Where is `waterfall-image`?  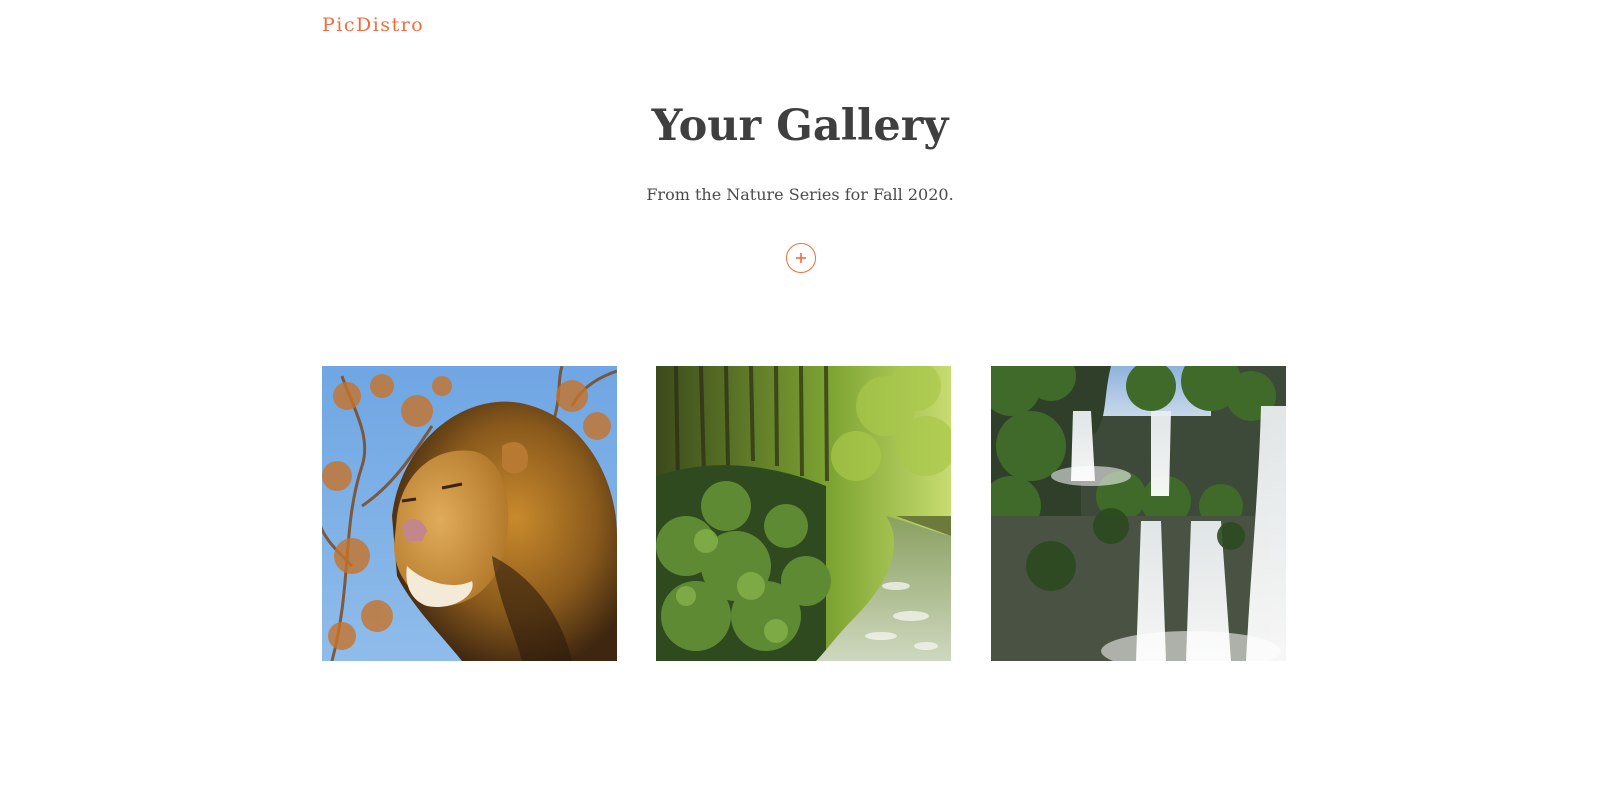 waterfall-image is located at coordinates (1138, 513).